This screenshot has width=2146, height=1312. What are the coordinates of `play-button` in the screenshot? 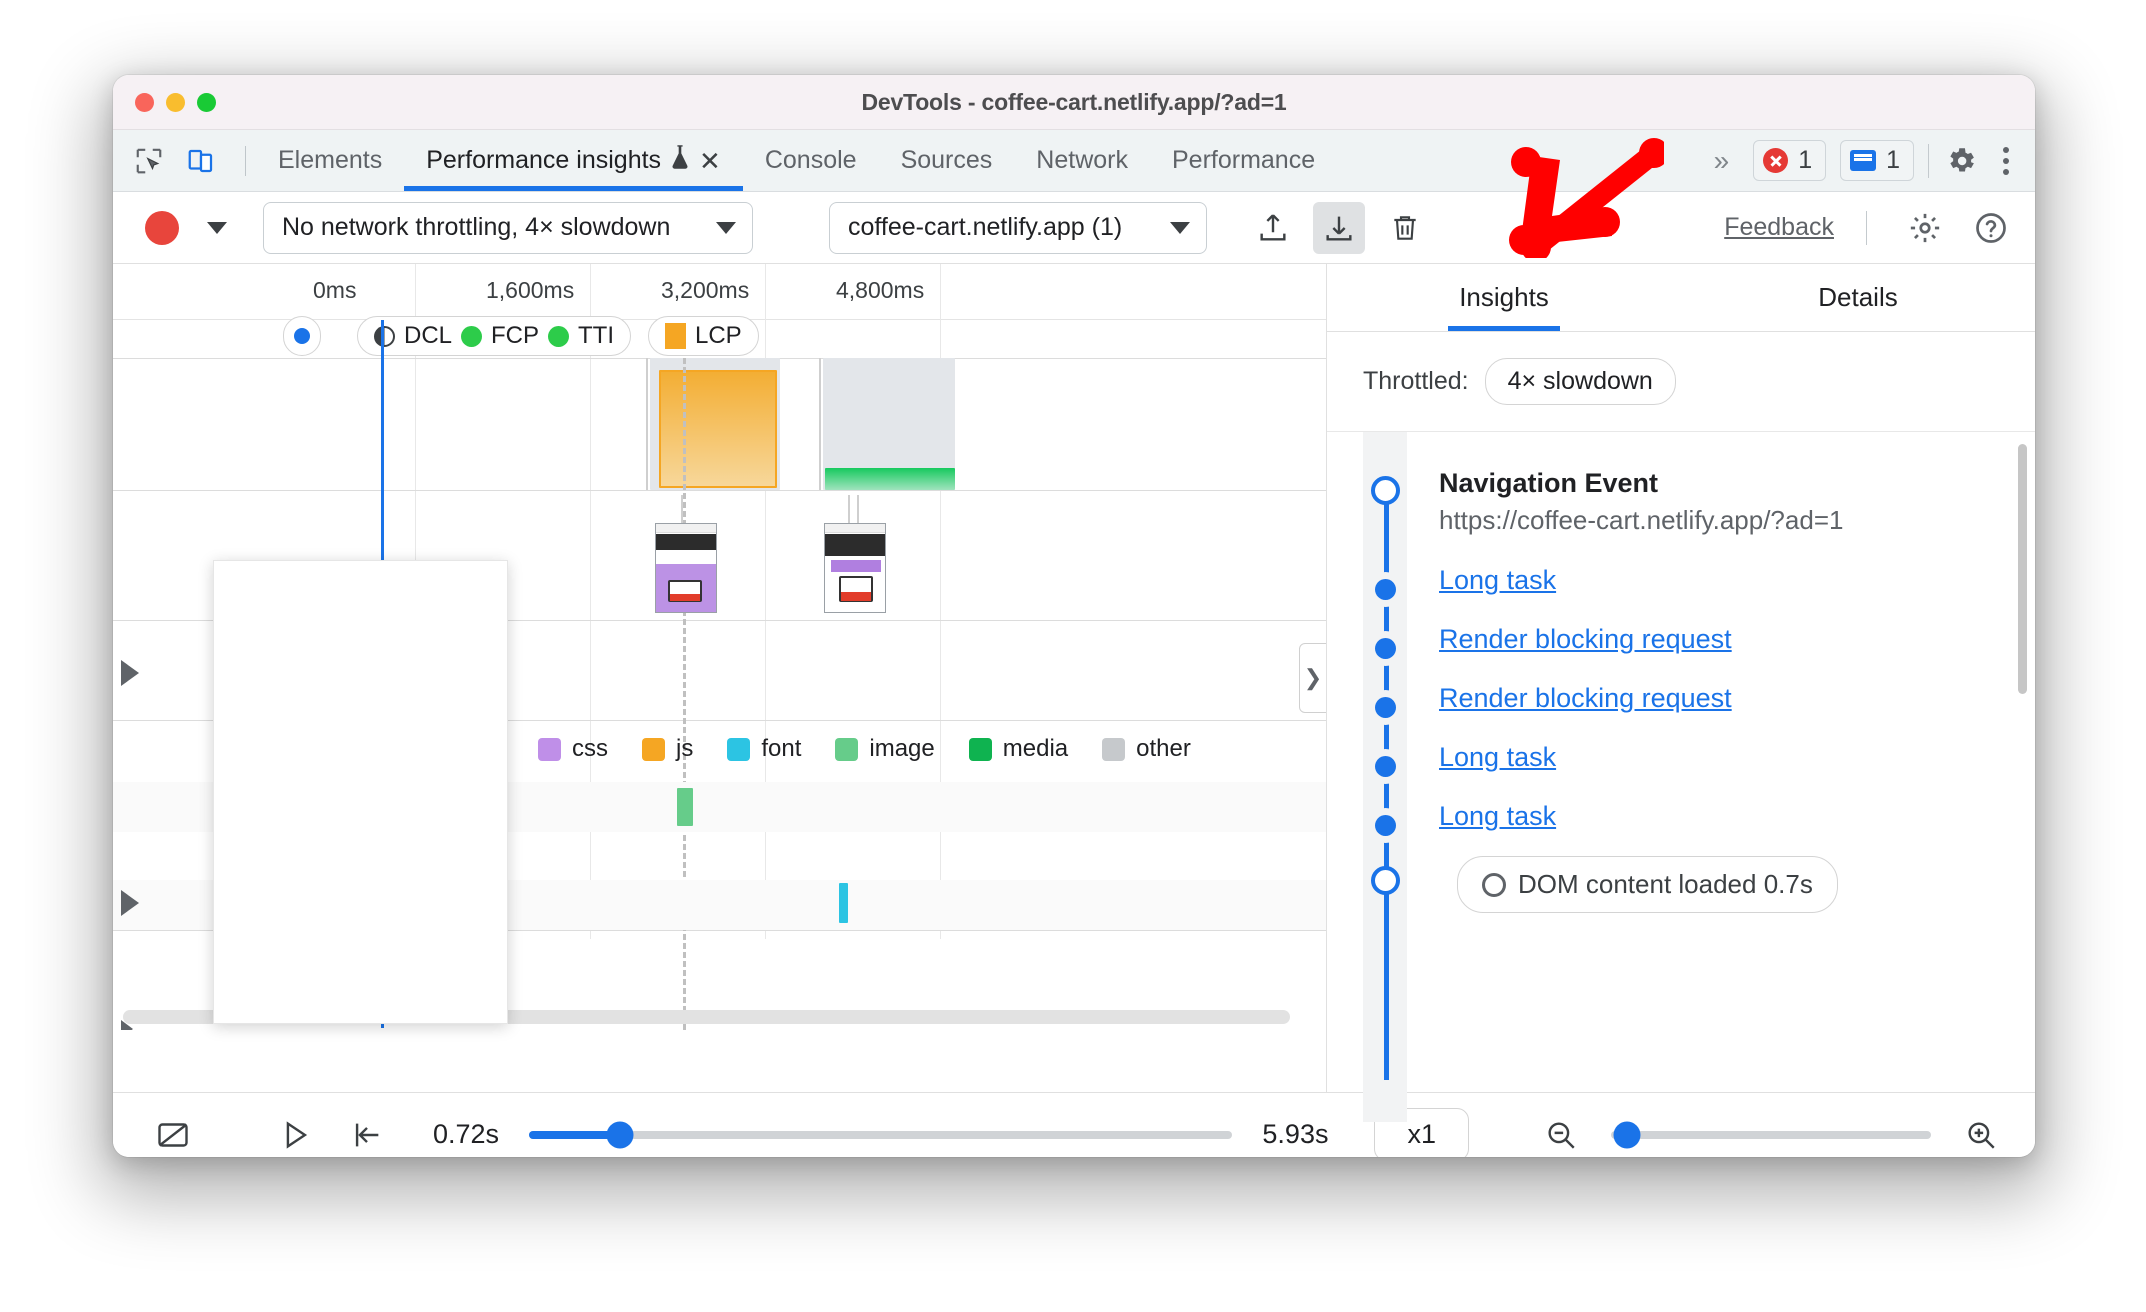 It's located at (295, 1132).